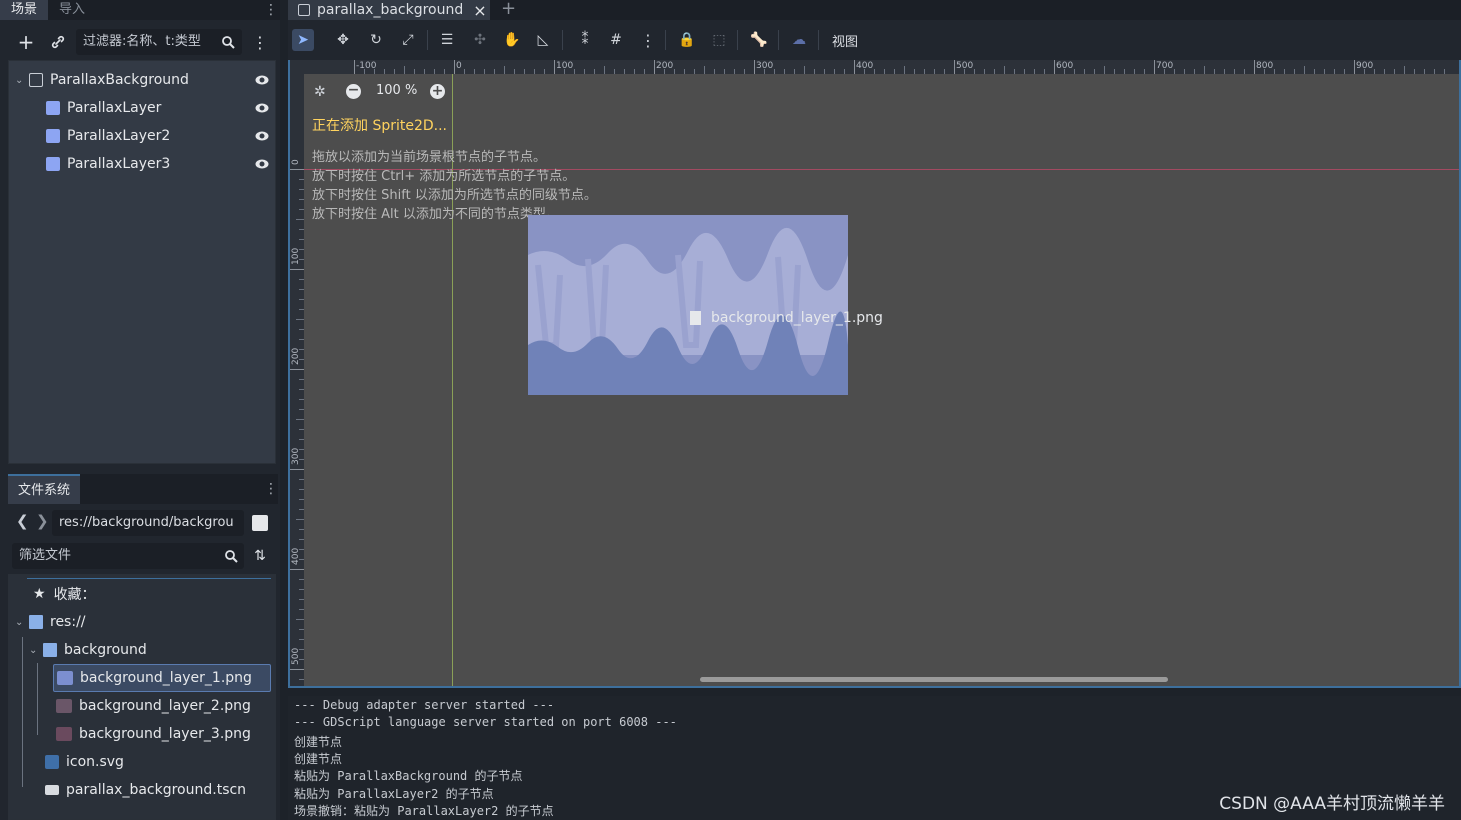 The width and height of the screenshot is (1461, 820). What do you see at coordinates (759, 40) in the screenshot?
I see `bone-icon: 🦴` at bounding box center [759, 40].